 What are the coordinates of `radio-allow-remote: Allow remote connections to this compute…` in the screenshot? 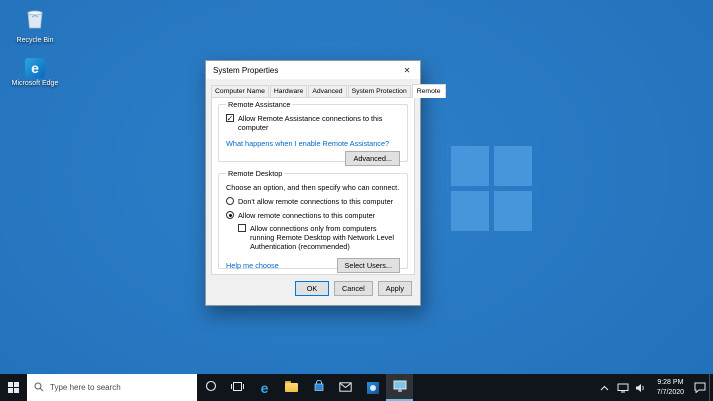 It's located at (313, 215).